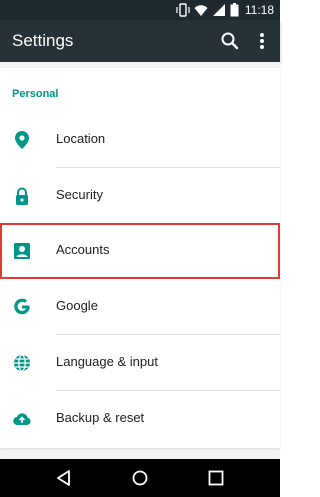 The image size is (320, 497). What do you see at coordinates (140, 10) in the screenshot?
I see `status-bar: 11:18` at bounding box center [140, 10].